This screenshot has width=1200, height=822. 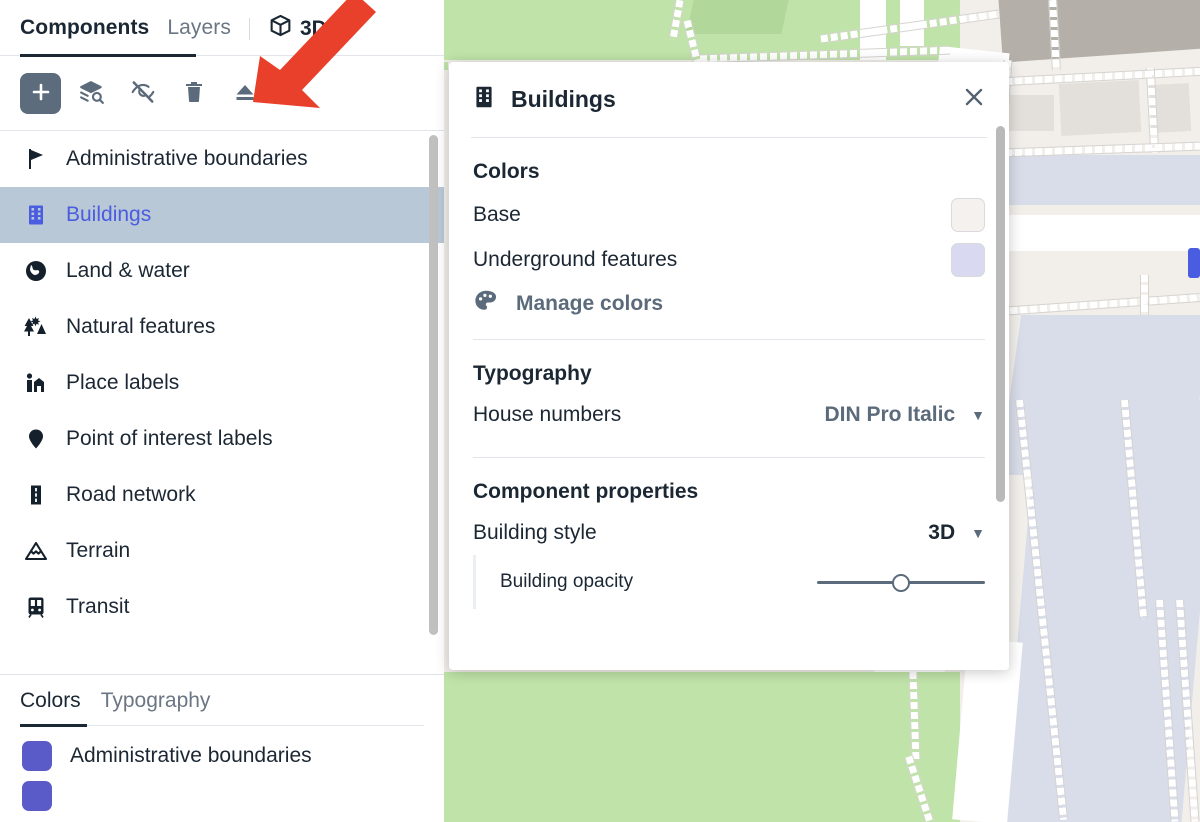 I want to click on close-icon, so click(x=974, y=99).